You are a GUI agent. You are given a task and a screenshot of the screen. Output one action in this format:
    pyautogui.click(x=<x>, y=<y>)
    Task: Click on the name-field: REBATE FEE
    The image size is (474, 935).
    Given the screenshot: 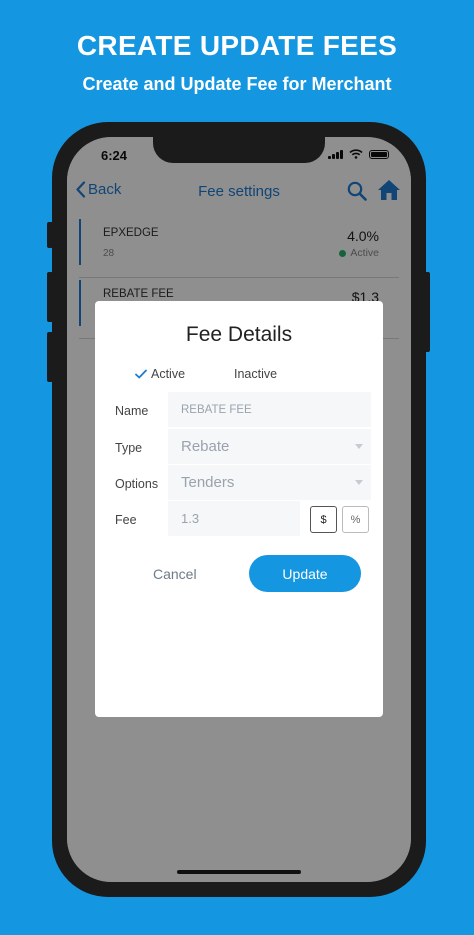 What is the action you would take?
    pyautogui.click(x=269, y=409)
    